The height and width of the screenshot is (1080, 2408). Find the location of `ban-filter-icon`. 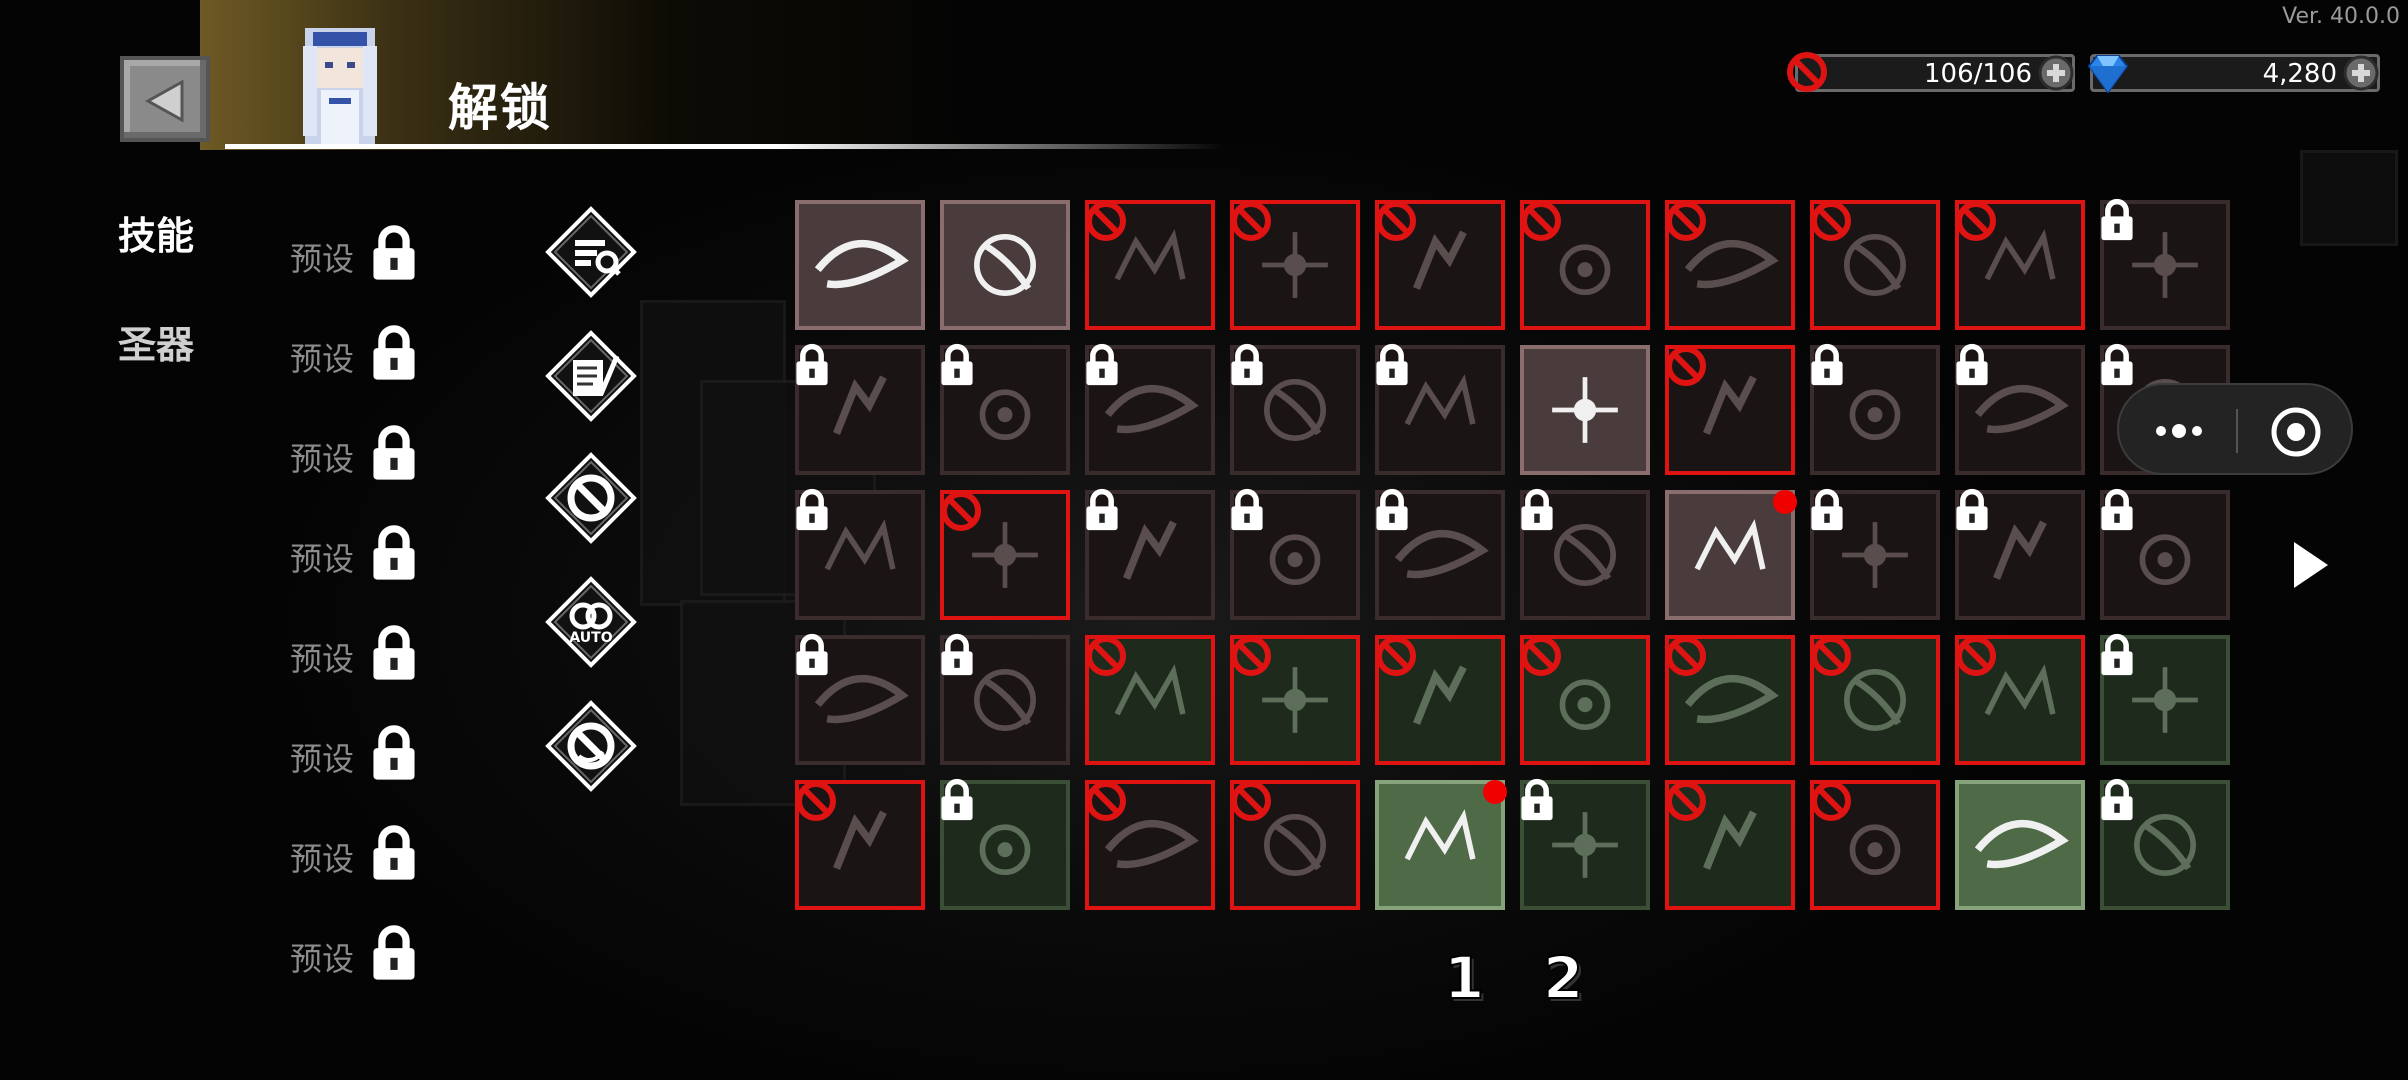

ban-filter-icon is located at coordinates (591, 498).